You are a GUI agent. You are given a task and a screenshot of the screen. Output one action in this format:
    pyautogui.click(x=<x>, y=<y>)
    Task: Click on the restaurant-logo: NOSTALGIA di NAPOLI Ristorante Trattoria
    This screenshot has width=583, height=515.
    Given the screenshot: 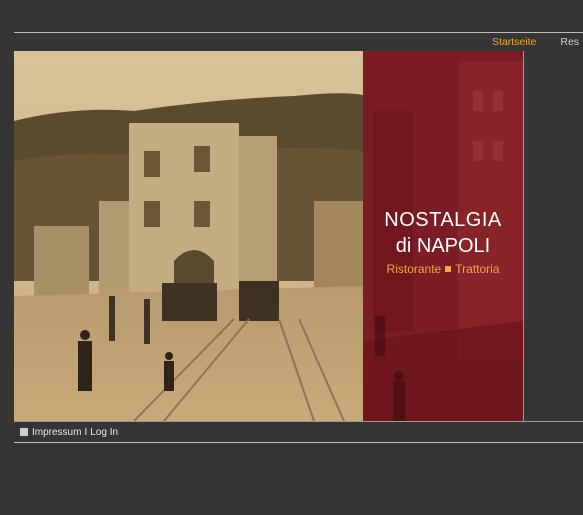 What is the action you would take?
    pyautogui.click(x=443, y=242)
    